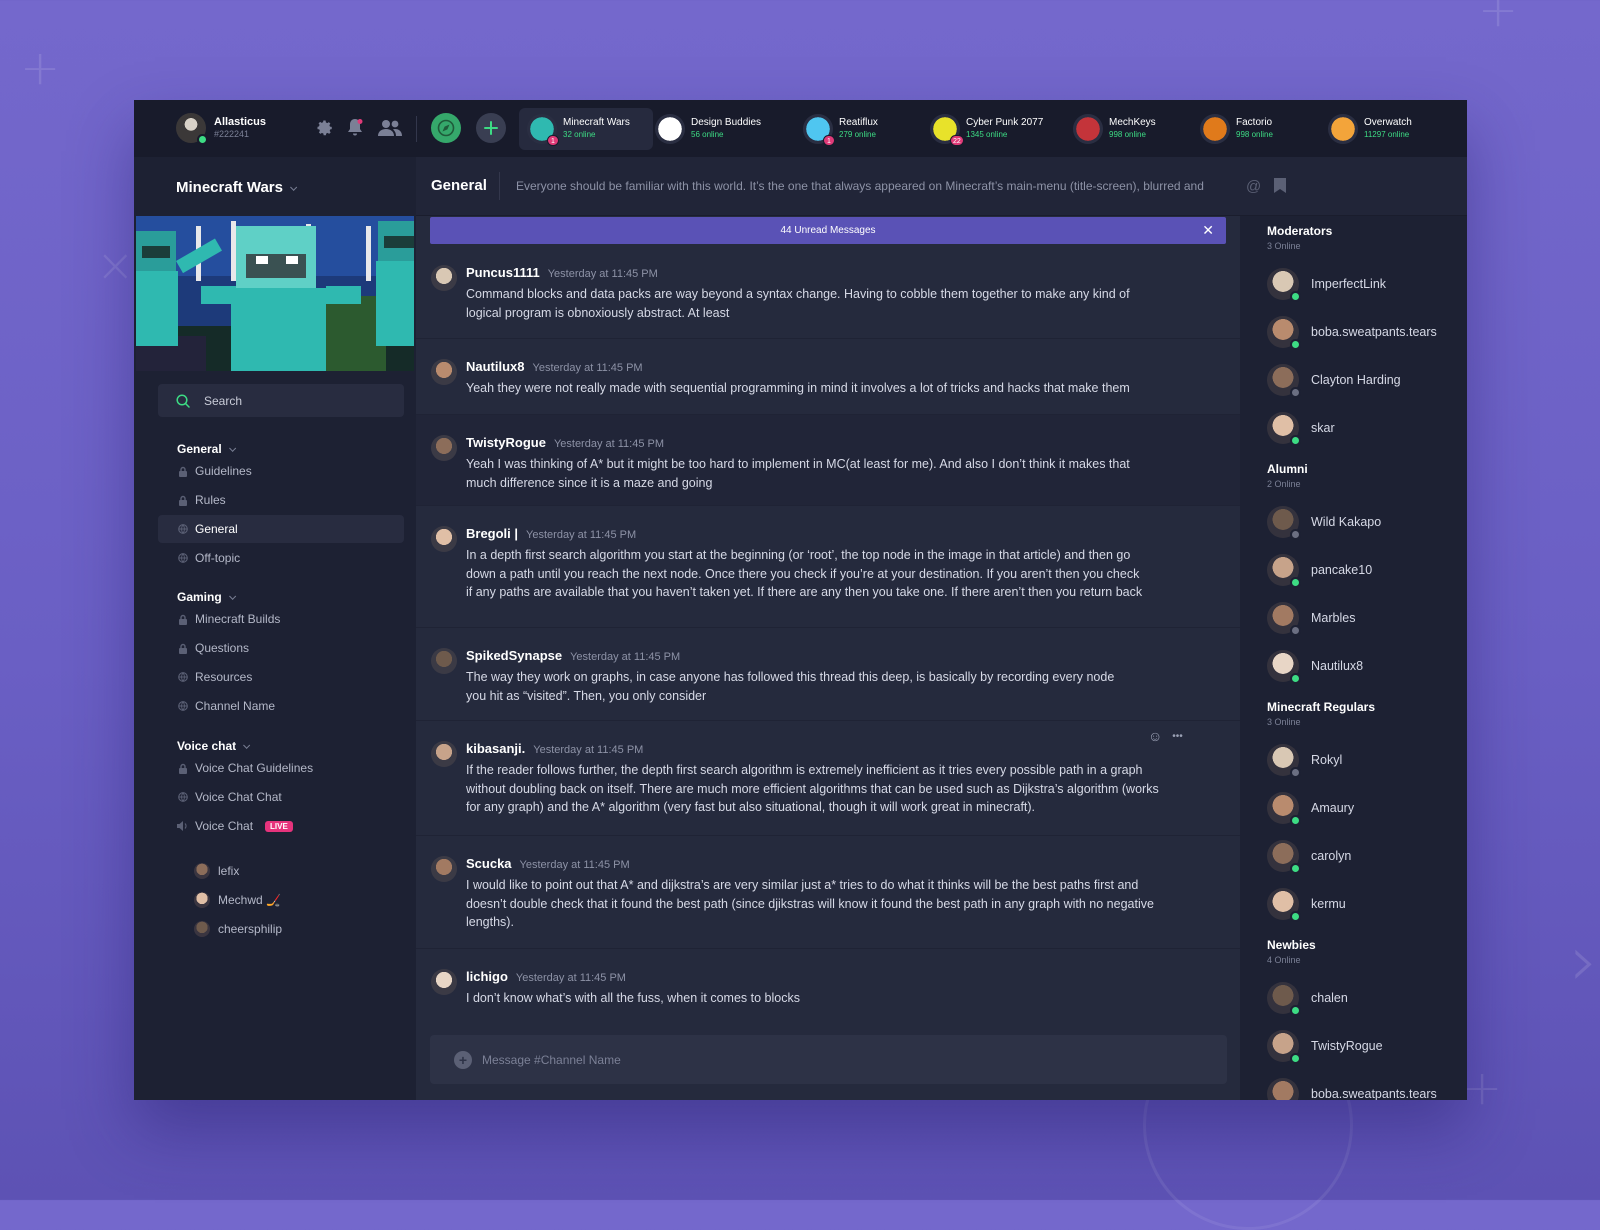 The image size is (1600, 1230). Describe the element at coordinates (390, 128) in the screenshot. I see `people-icon` at that location.